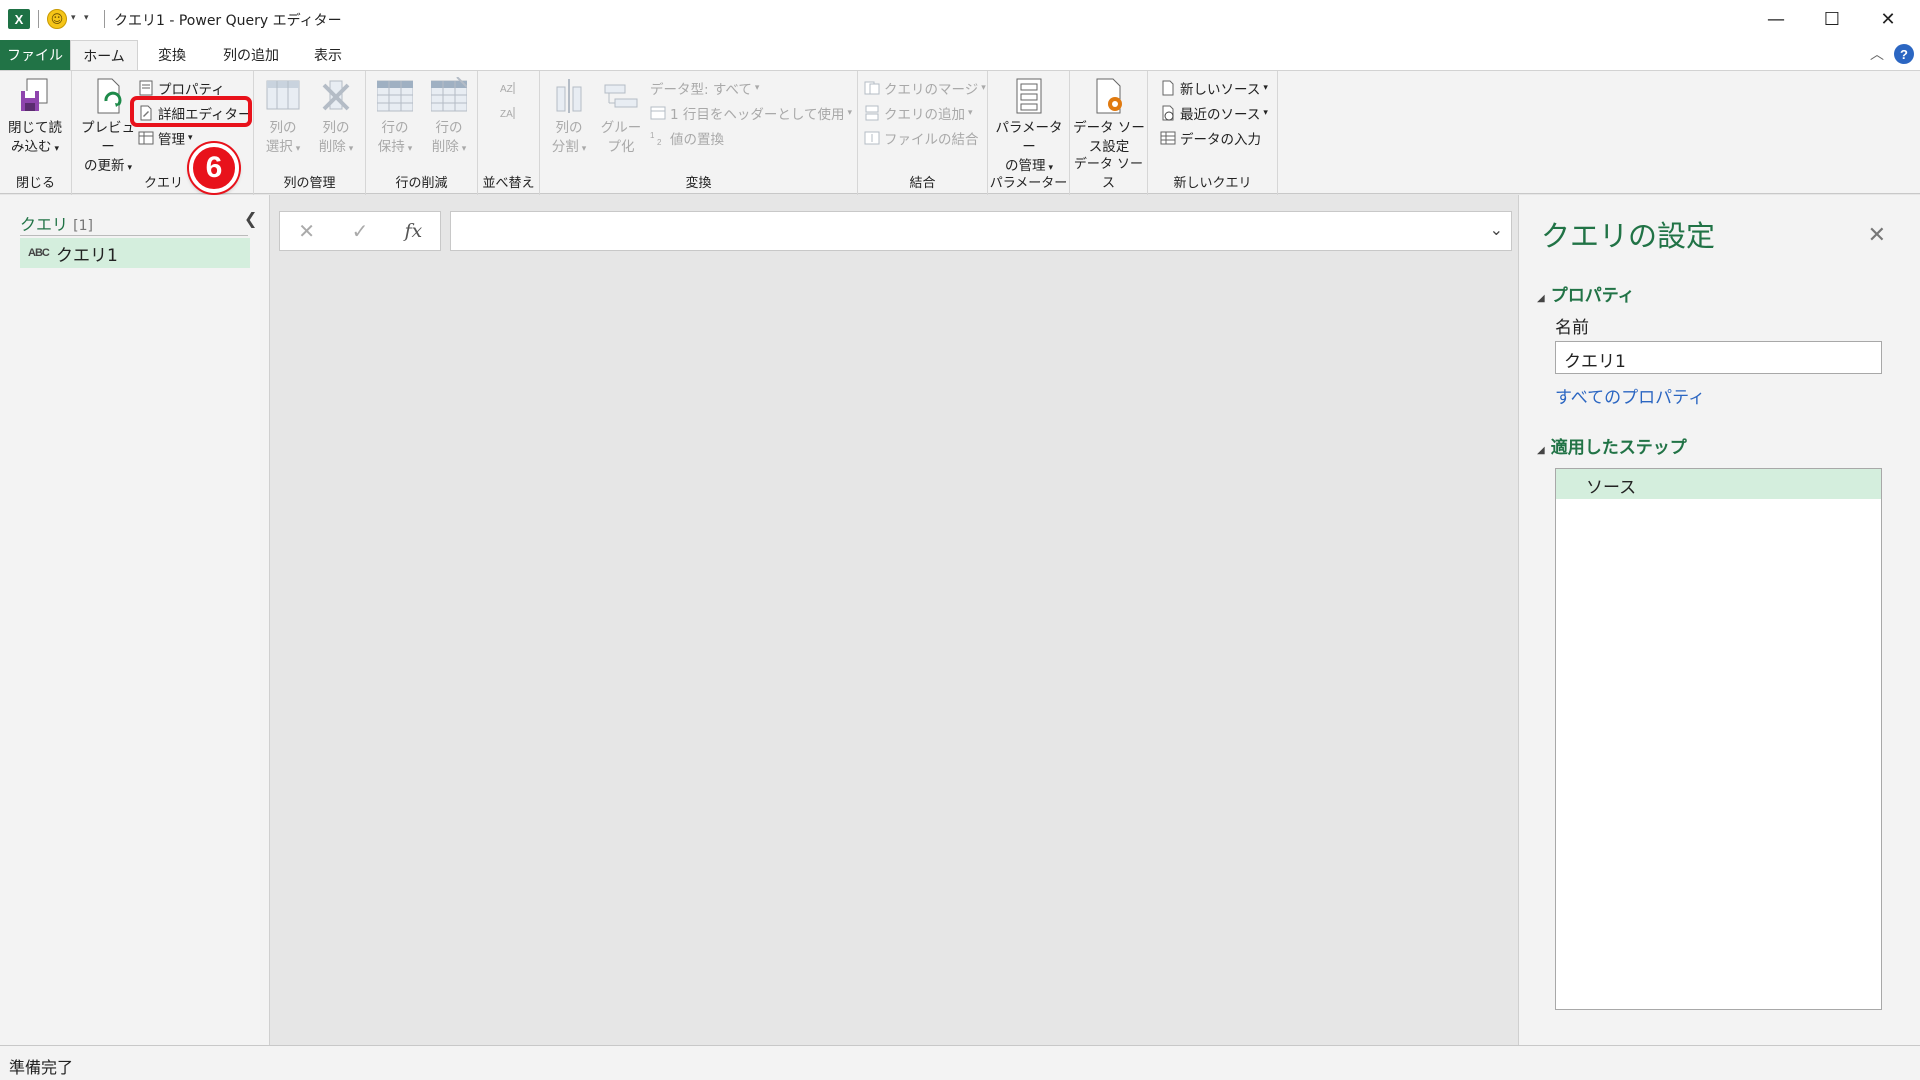 This screenshot has height=1080, width=1920. I want to click on tab-file: ファイル, so click(35, 55).